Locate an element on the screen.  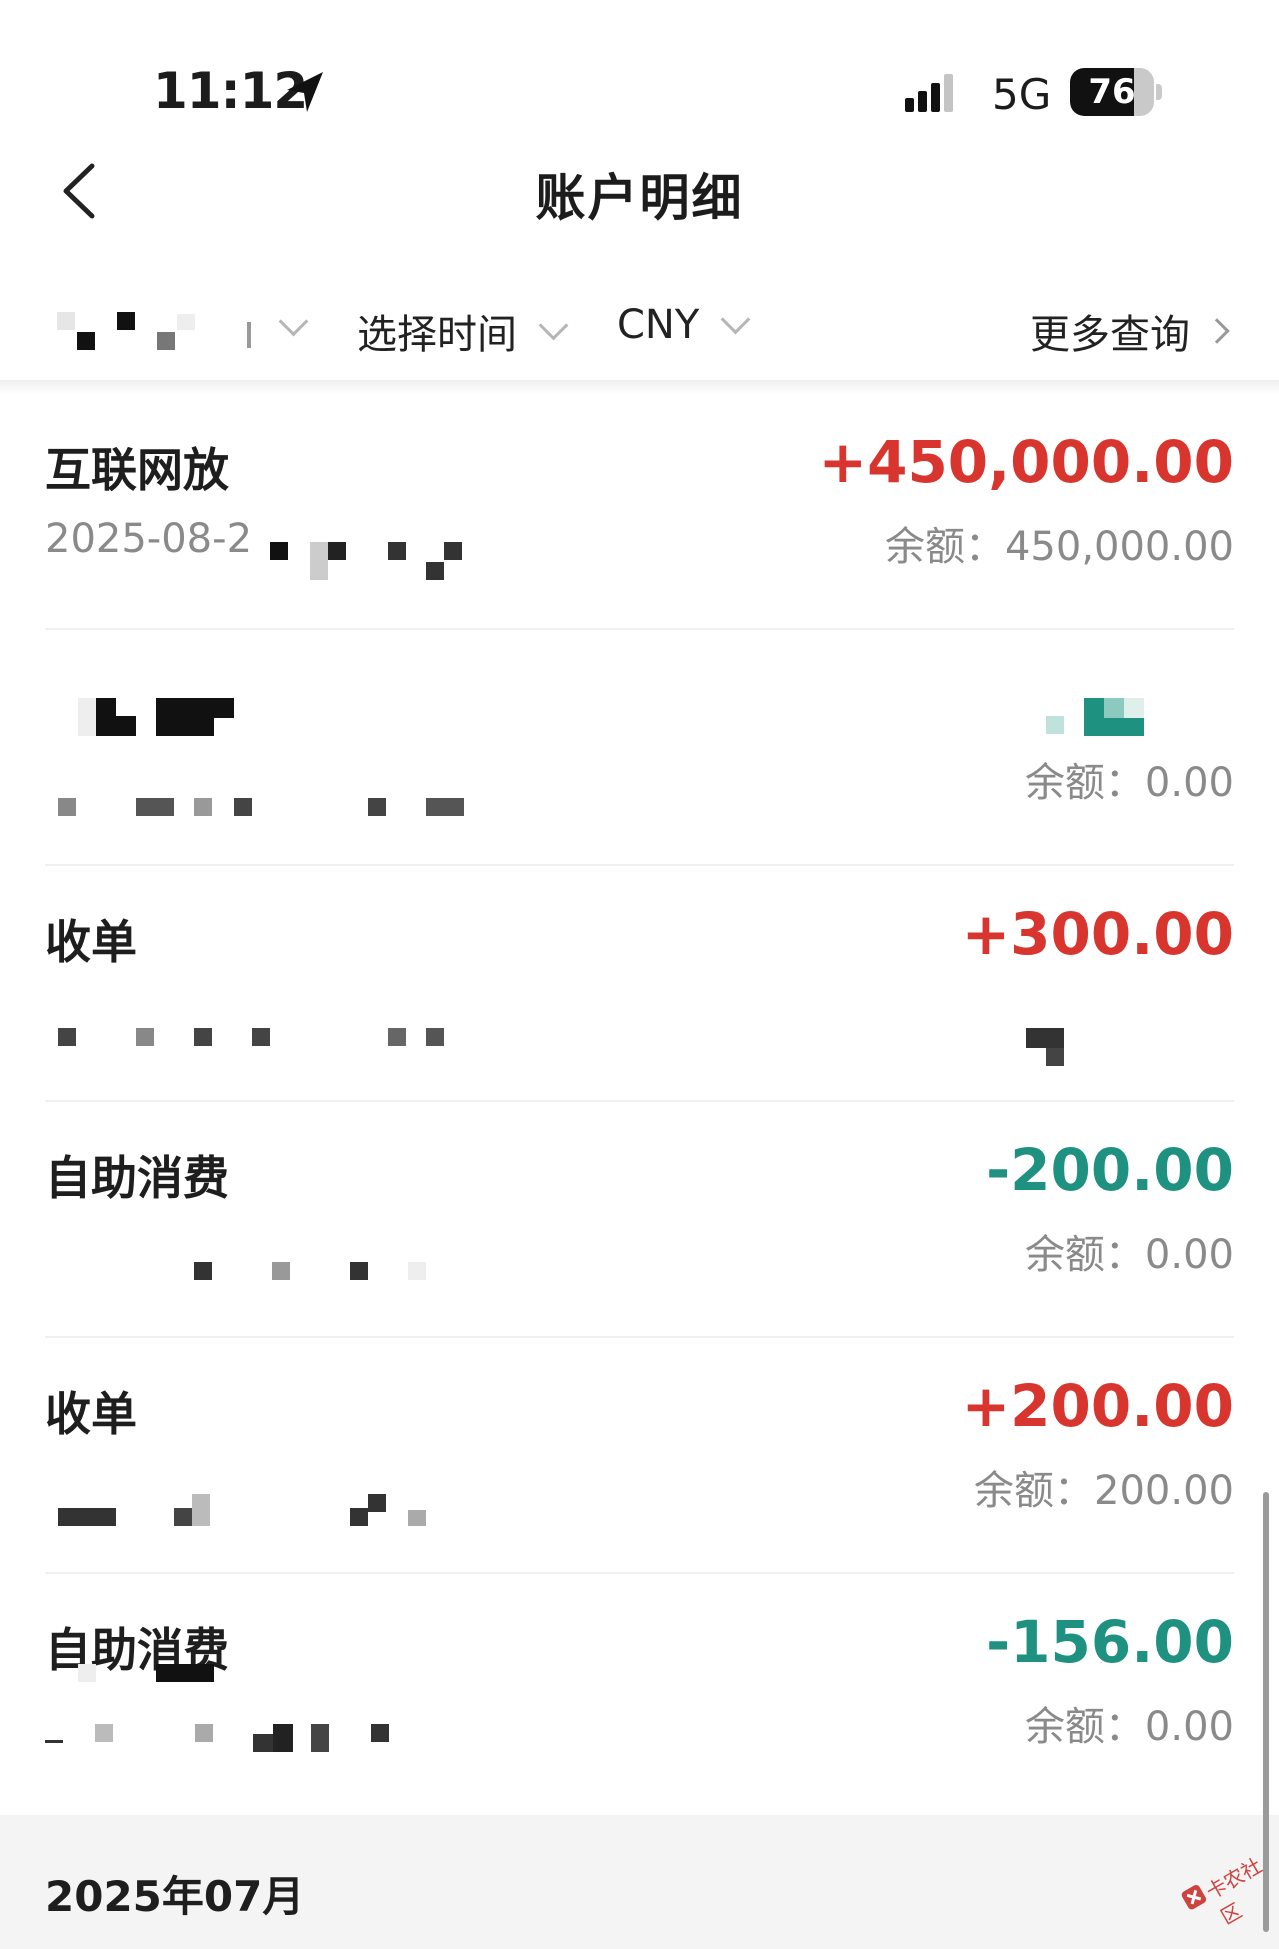
currency-filter-dropdown: CNY is located at coordinates (684, 325).